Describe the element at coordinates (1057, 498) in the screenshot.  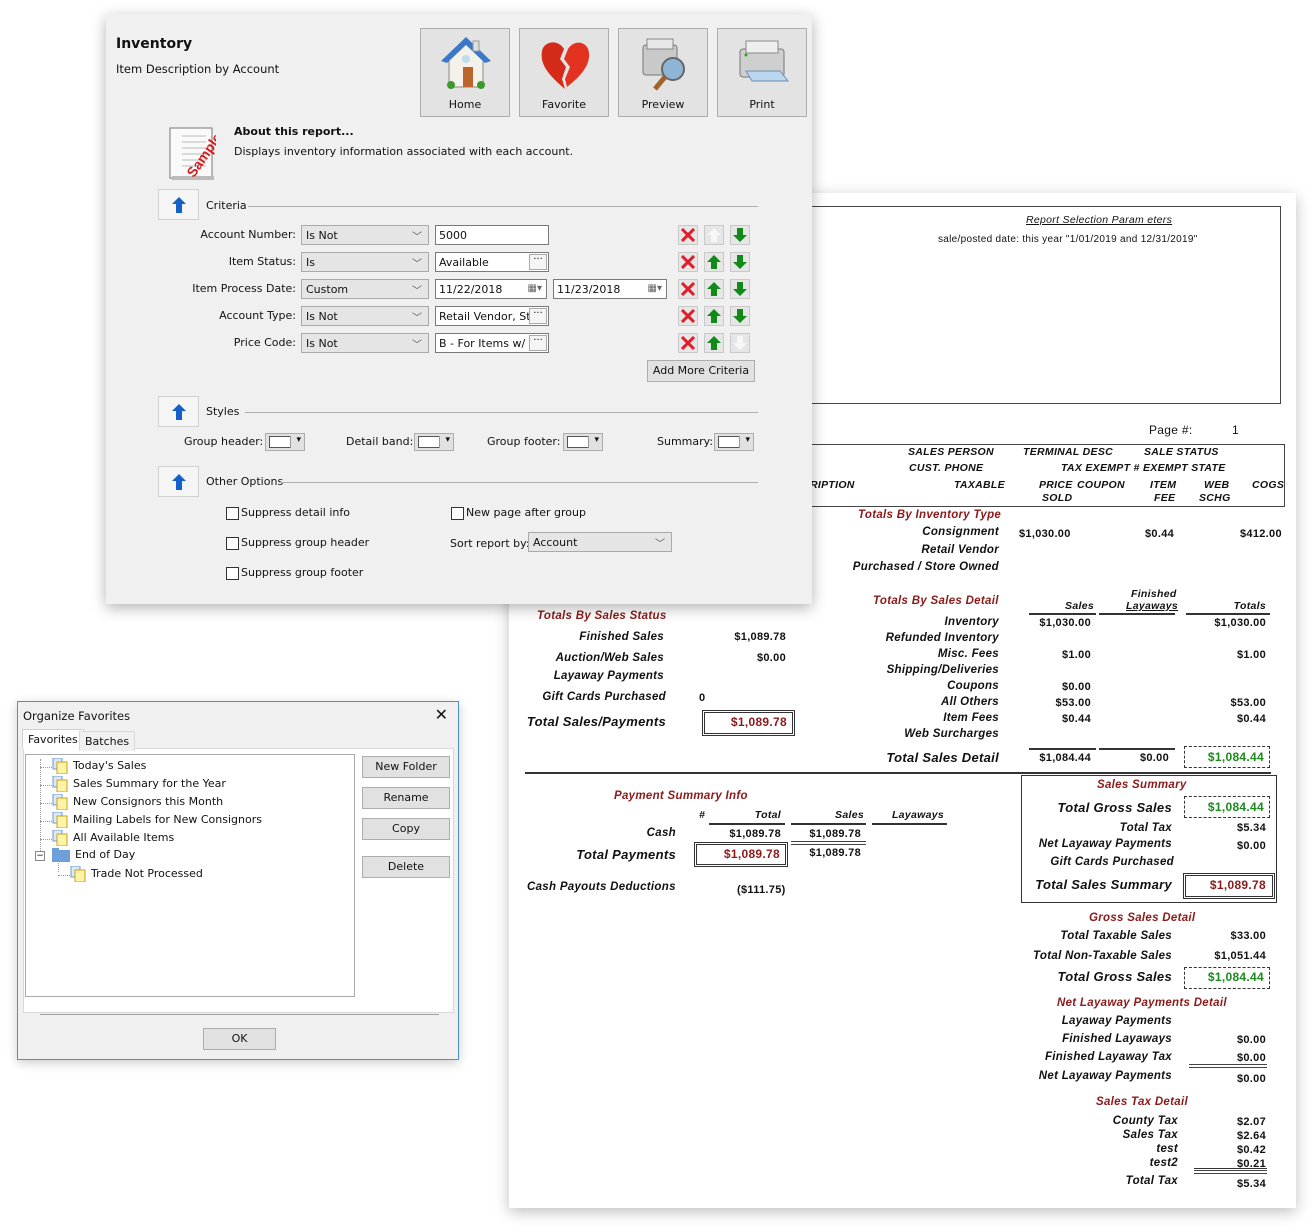
I see `col-sold: SOLD` at that location.